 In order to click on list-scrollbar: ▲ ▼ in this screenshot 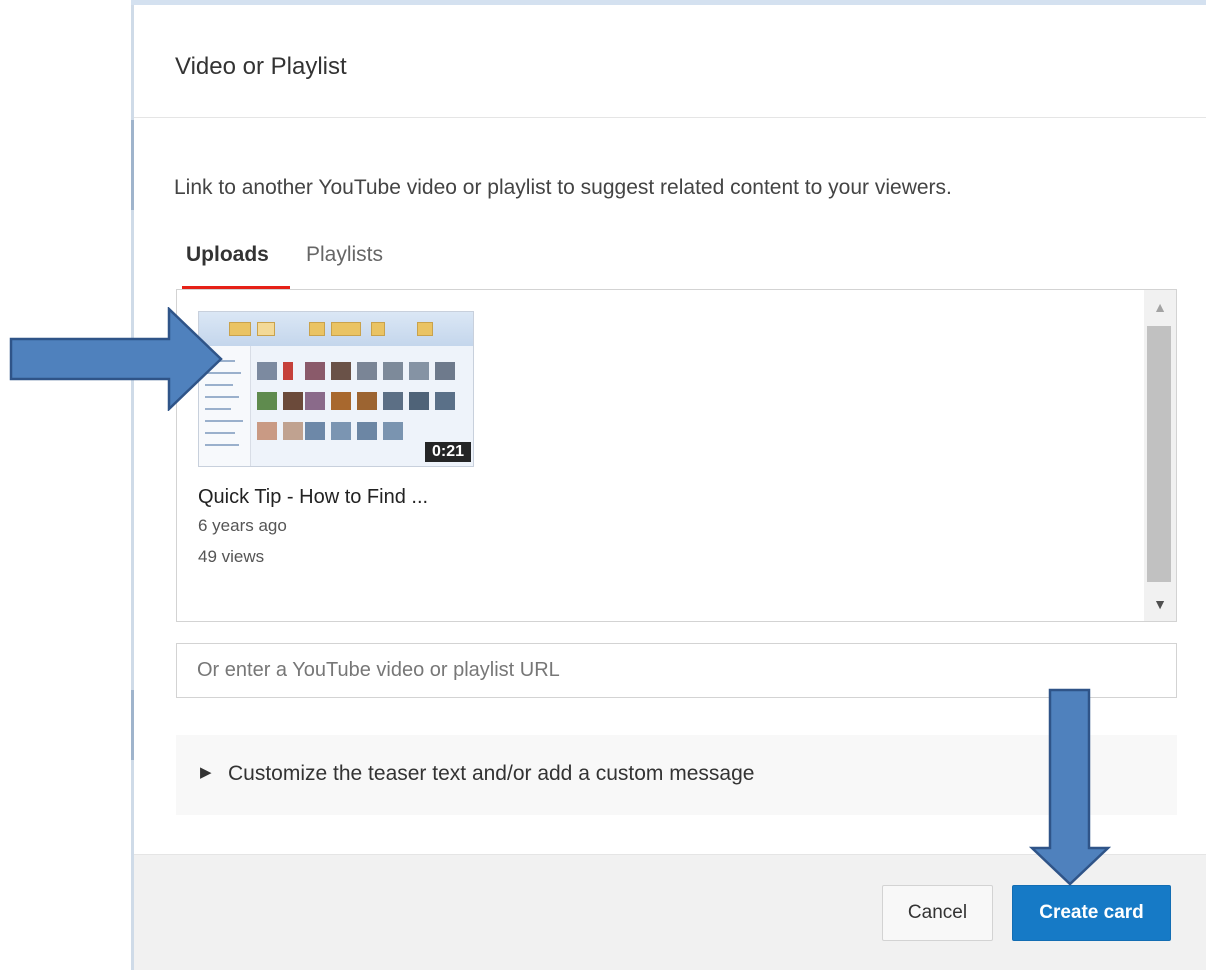, I will do `click(1160, 455)`.